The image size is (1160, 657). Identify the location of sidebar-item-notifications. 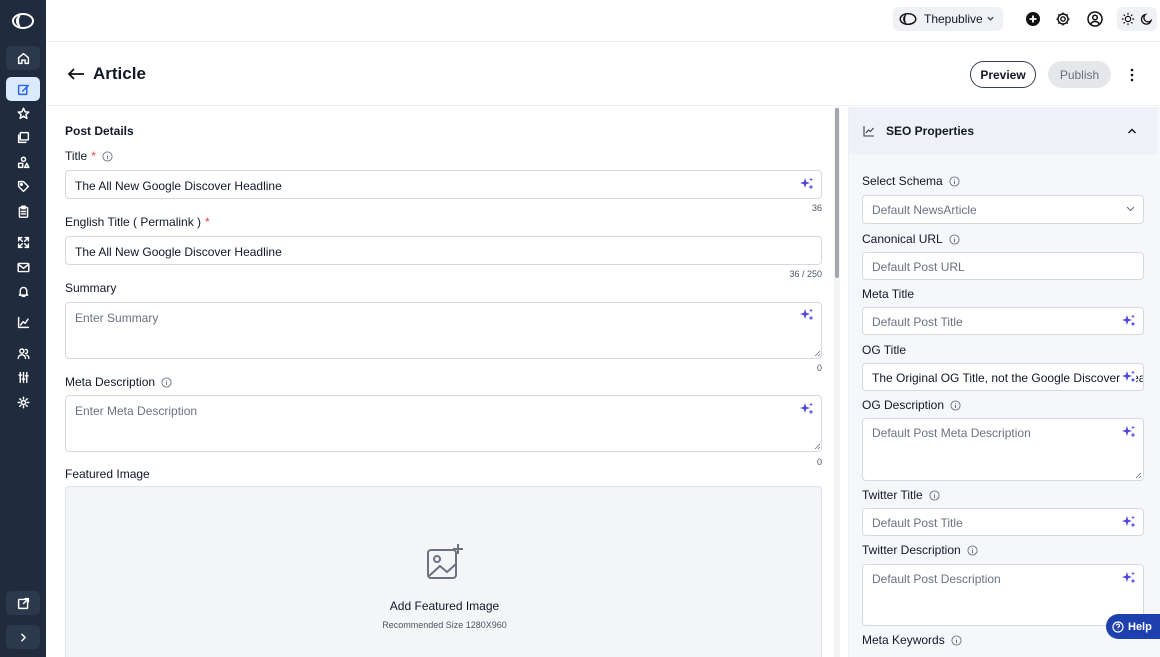
(23, 291).